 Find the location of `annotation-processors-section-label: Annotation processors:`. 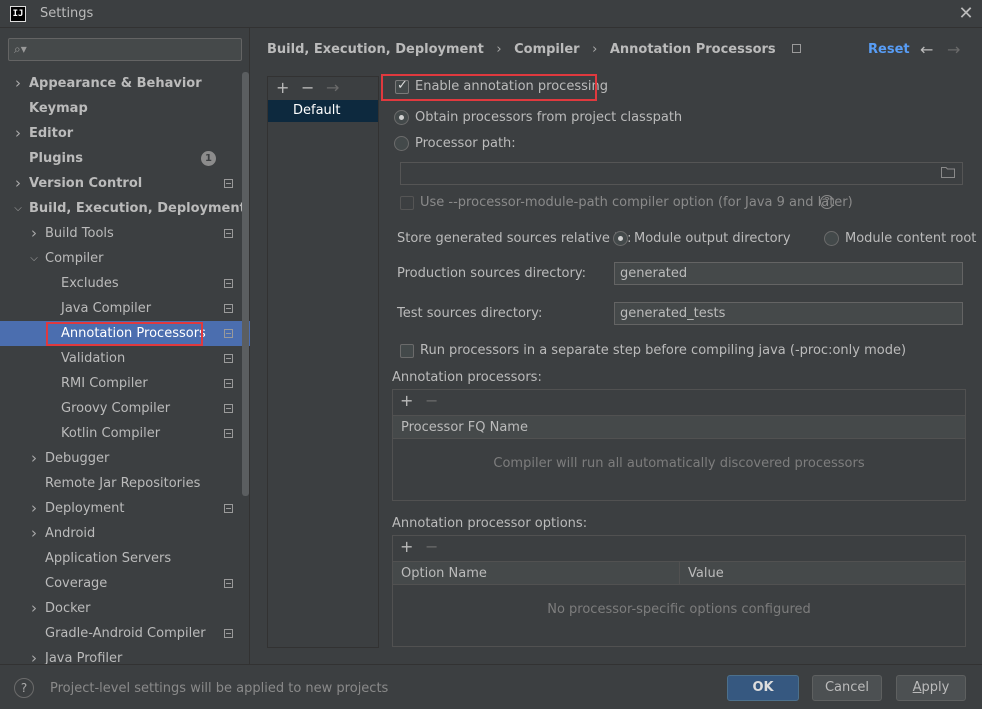

annotation-processors-section-label: Annotation processors: is located at coordinates (467, 377).